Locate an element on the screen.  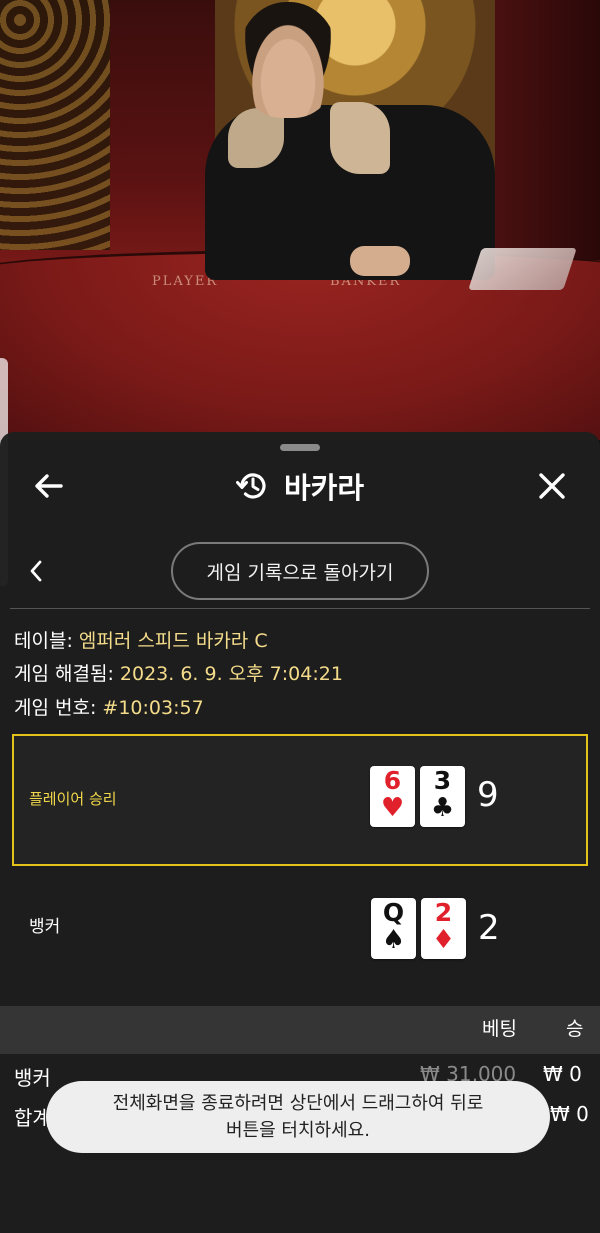
game-number-label: 게임 번호: is located at coordinates (58, 708).